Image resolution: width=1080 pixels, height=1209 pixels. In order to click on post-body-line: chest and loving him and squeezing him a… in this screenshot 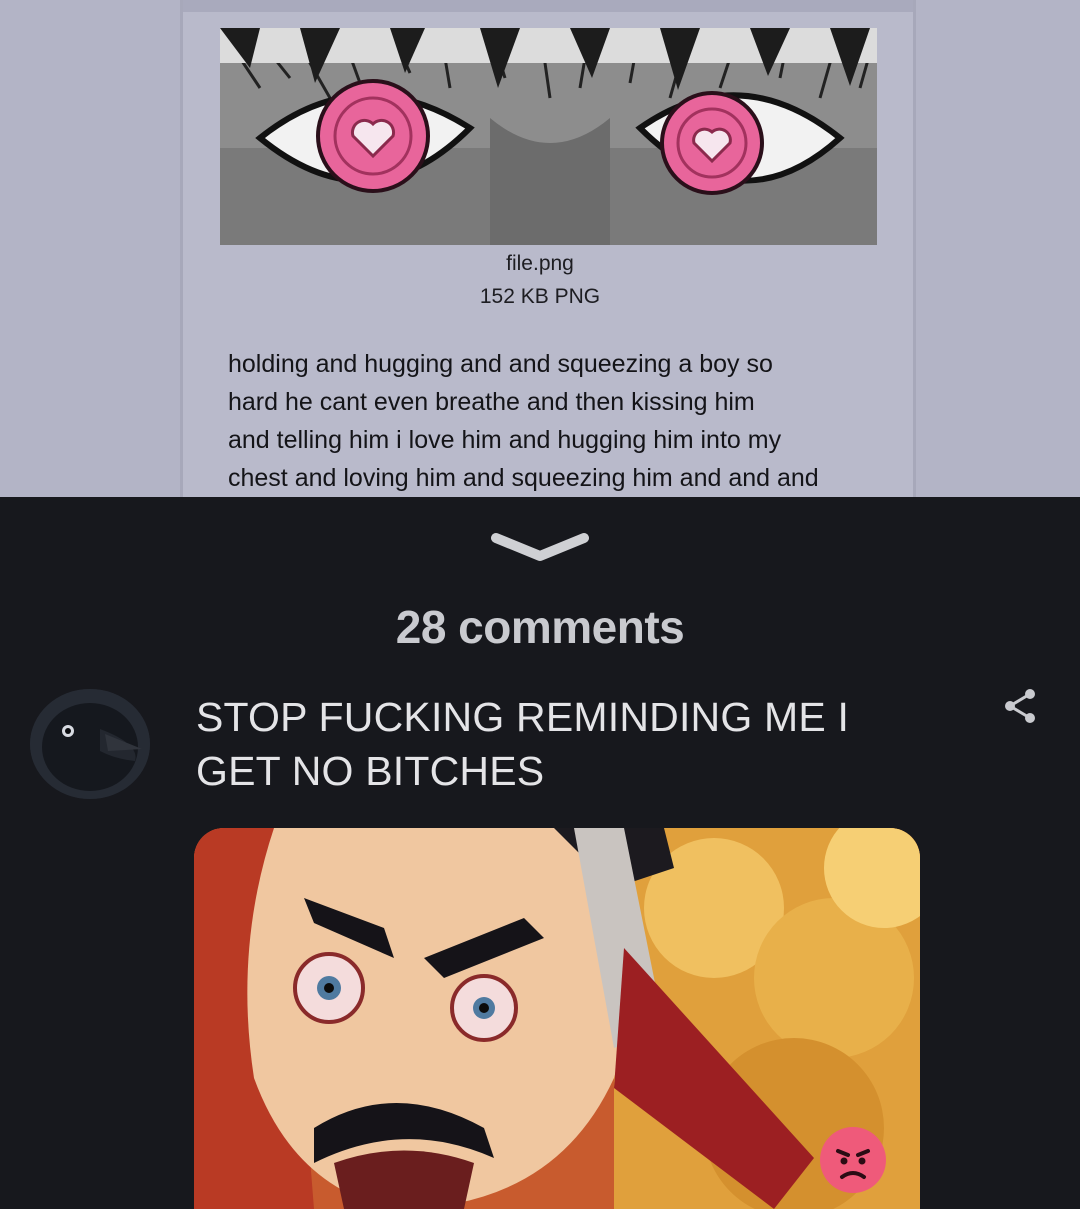, I will do `click(523, 478)`.